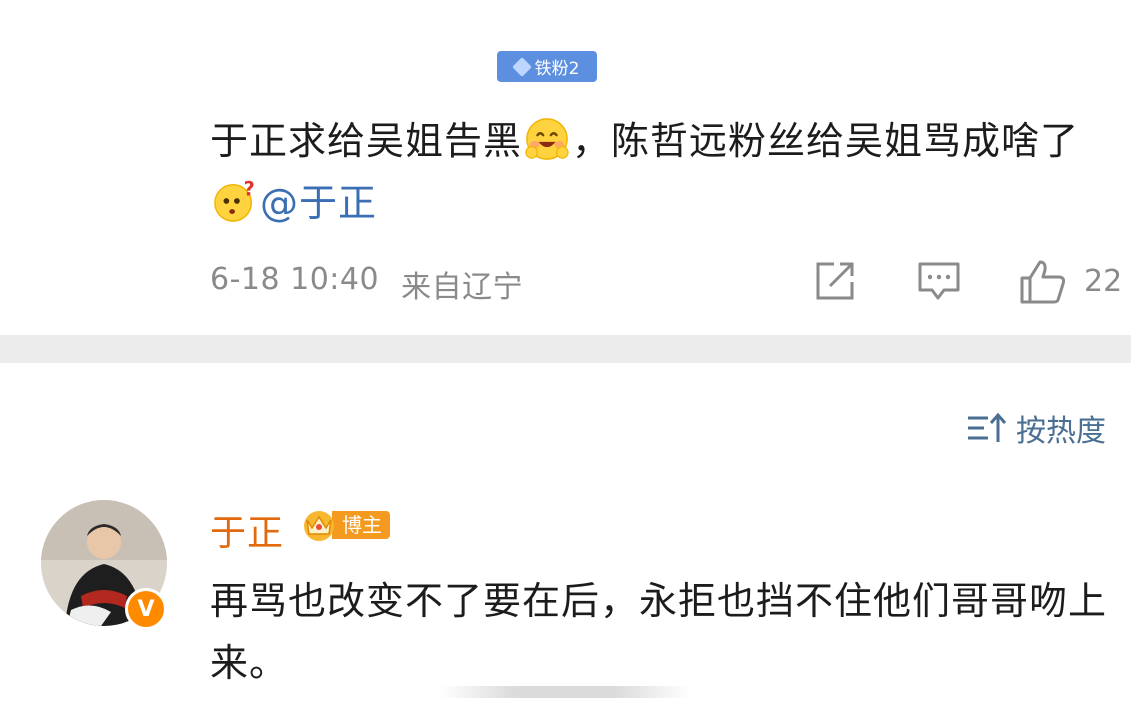 This screenshot has width=1131, height=720. I want to click on fan-badge-label: 铁粉2, so click(557, 69).